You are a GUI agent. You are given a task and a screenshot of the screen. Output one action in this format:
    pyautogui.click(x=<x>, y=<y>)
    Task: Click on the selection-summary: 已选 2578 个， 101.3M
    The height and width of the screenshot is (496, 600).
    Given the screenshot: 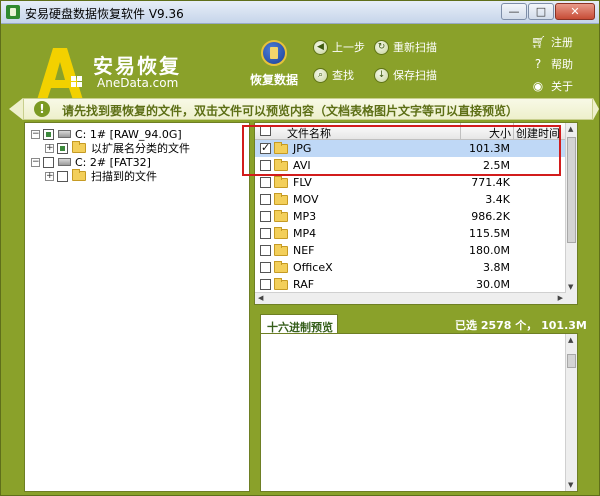 What is the action you would take?
    pyautogui.click(x=521, y=325)
    